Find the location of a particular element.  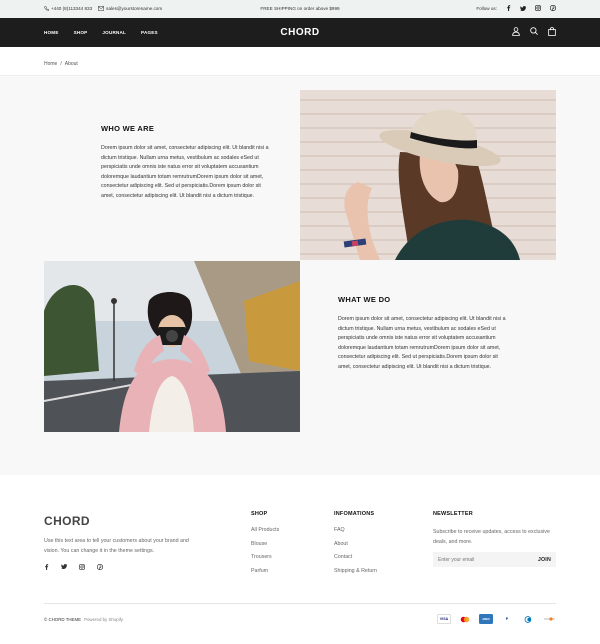

main-navbar: HOME SHOP JOURNAL PAGES CHORD is located at coordinates (300, 32).